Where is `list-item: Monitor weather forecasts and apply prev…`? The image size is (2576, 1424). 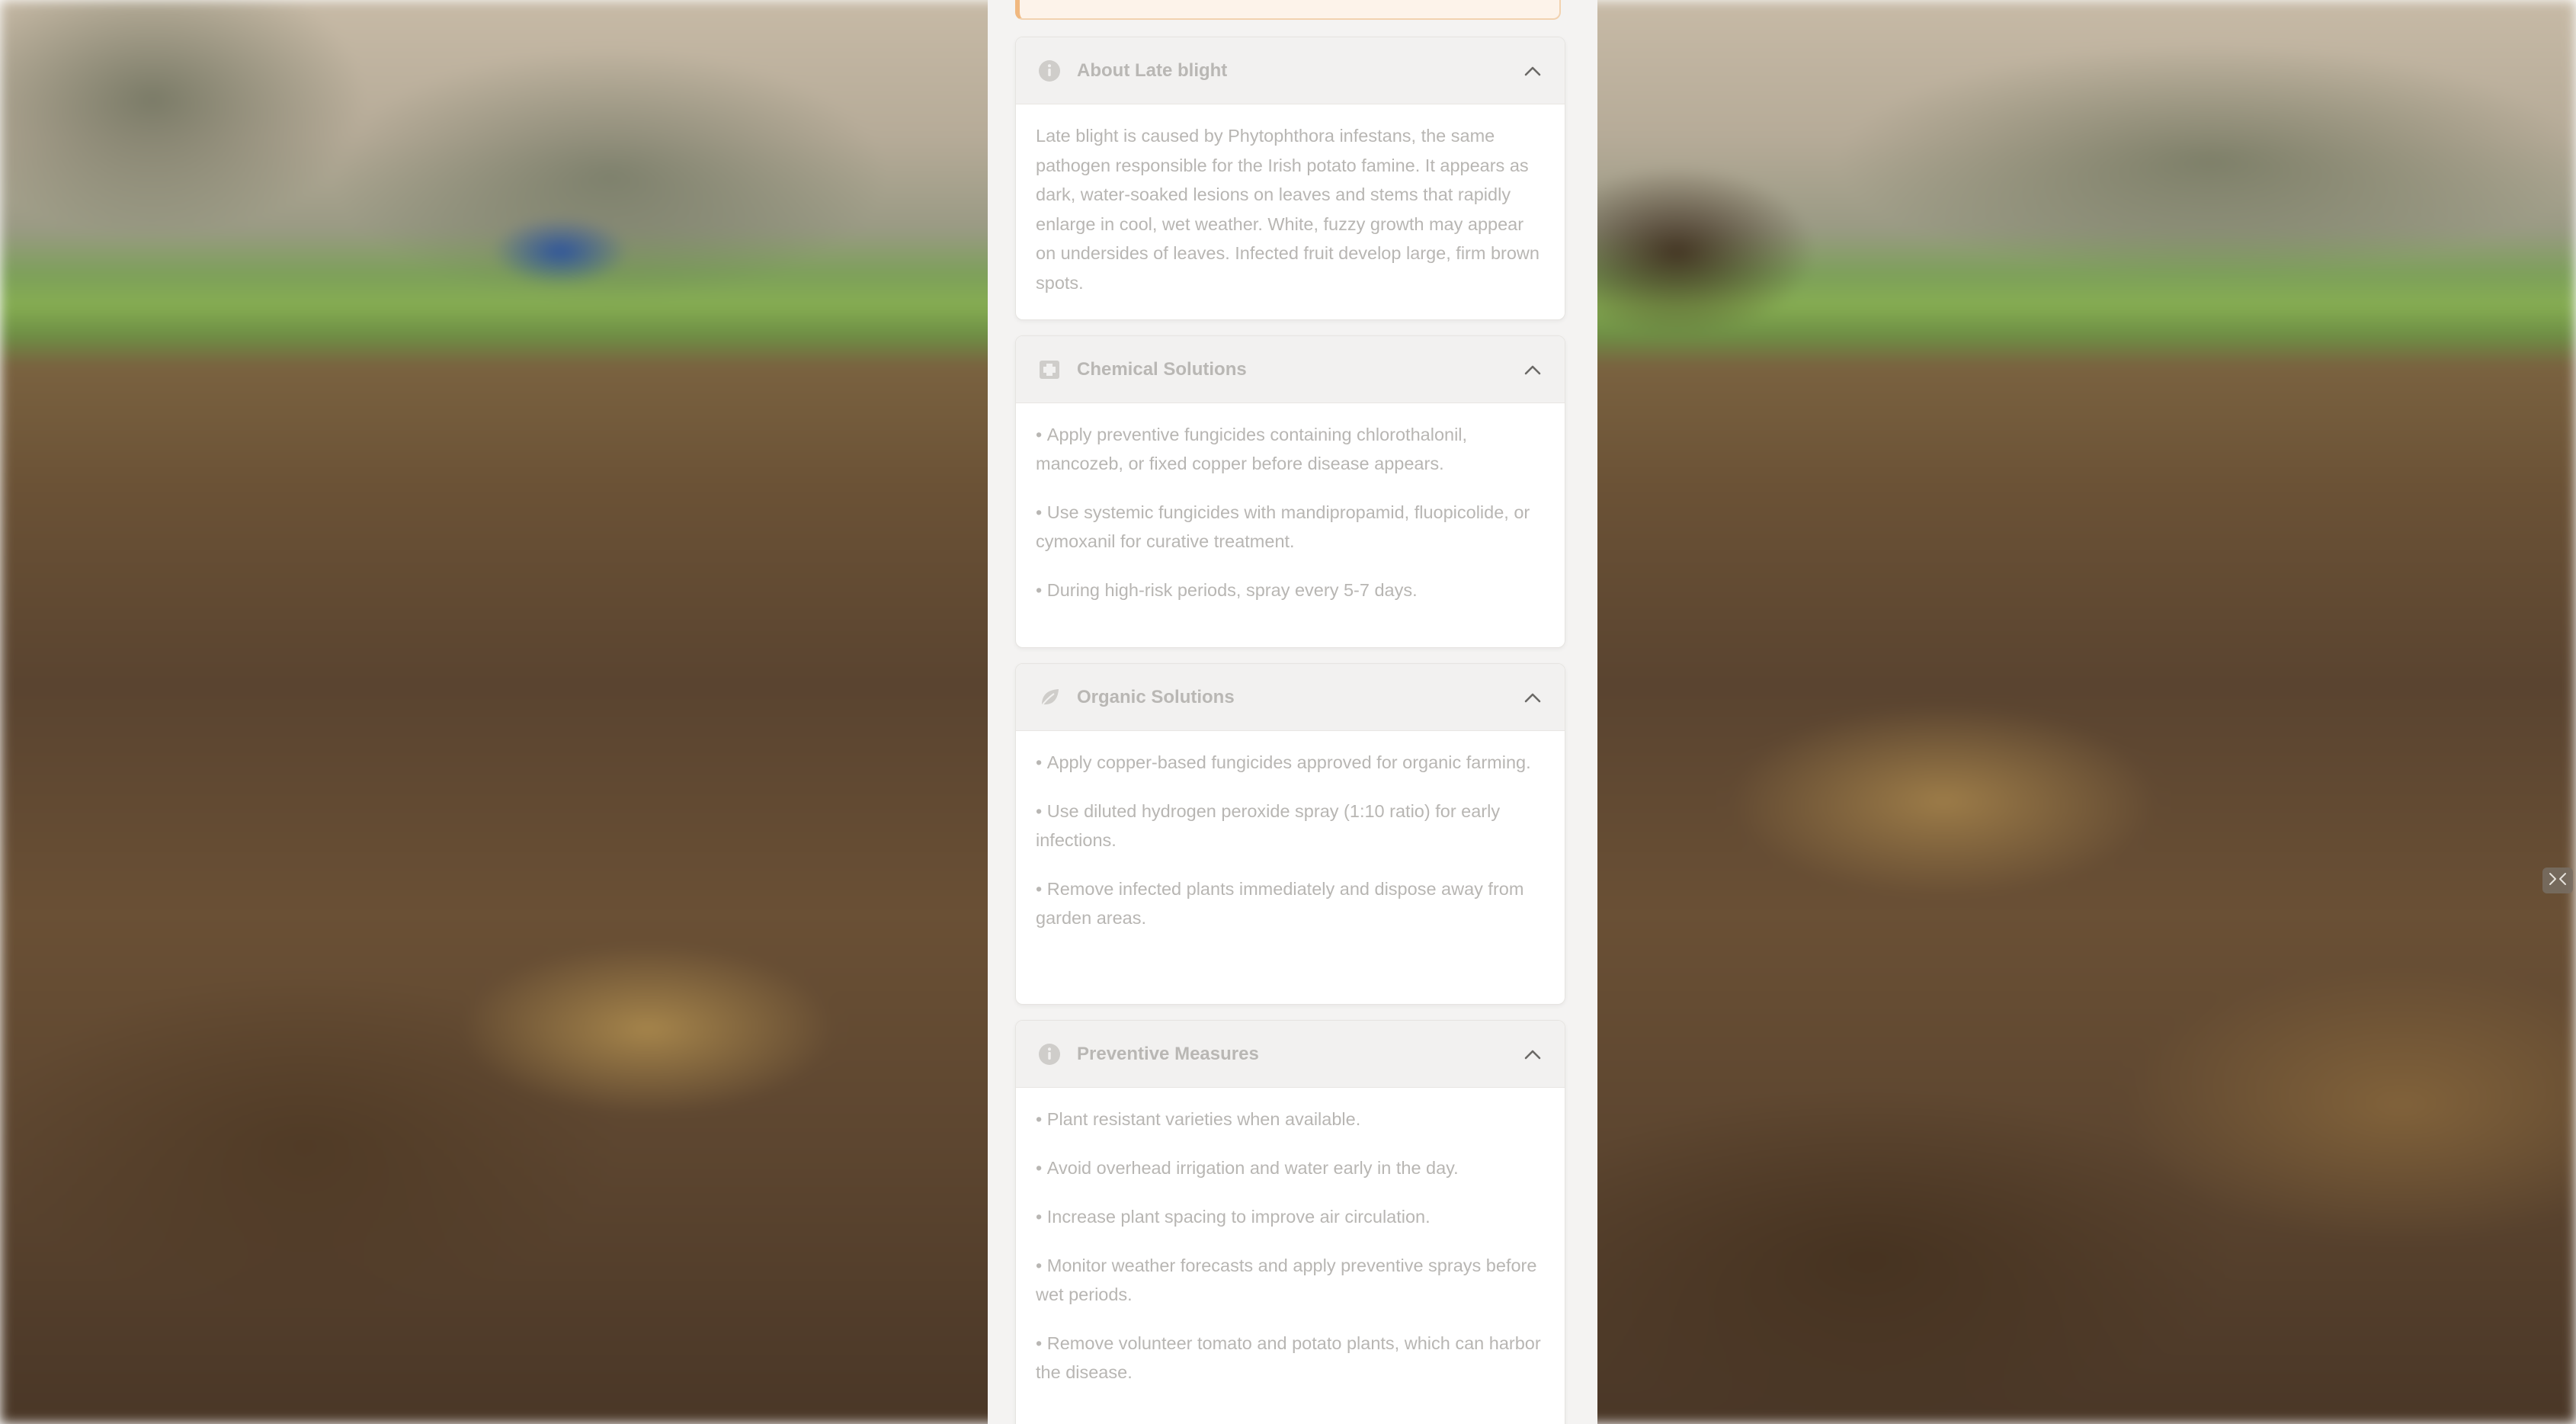
list-item: Monitor weather forecasts and apply prev… is located at coordinates (1290, 1280).